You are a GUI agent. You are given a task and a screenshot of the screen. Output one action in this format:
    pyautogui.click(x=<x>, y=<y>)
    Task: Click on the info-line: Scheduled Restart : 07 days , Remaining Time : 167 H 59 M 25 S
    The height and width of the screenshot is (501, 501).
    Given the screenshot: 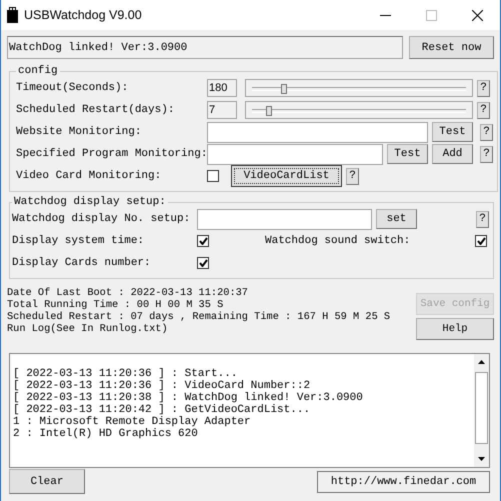 What is the action you would take?
    pyautogui.click(x=199, y=317)
    